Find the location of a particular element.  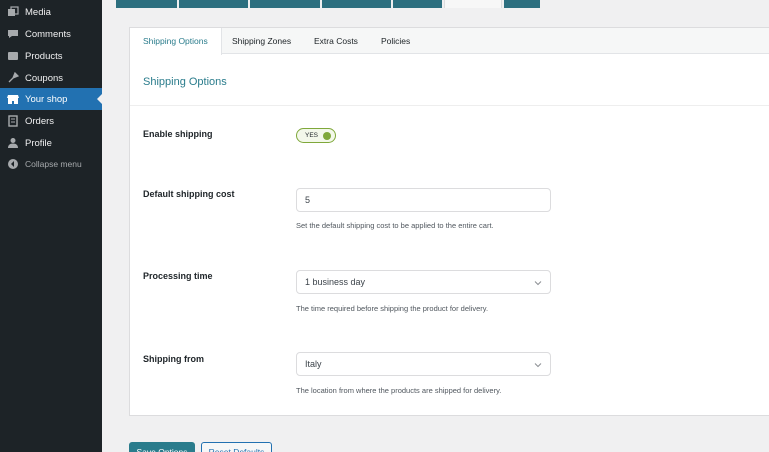

sidebar-item-products: Products is located at coordinates (51, 56).